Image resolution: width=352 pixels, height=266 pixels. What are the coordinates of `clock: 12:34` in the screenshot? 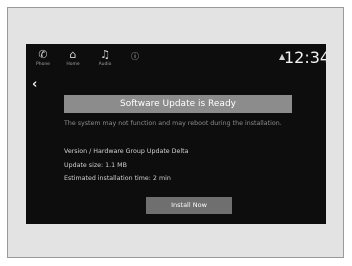 It's located at (305, 57).